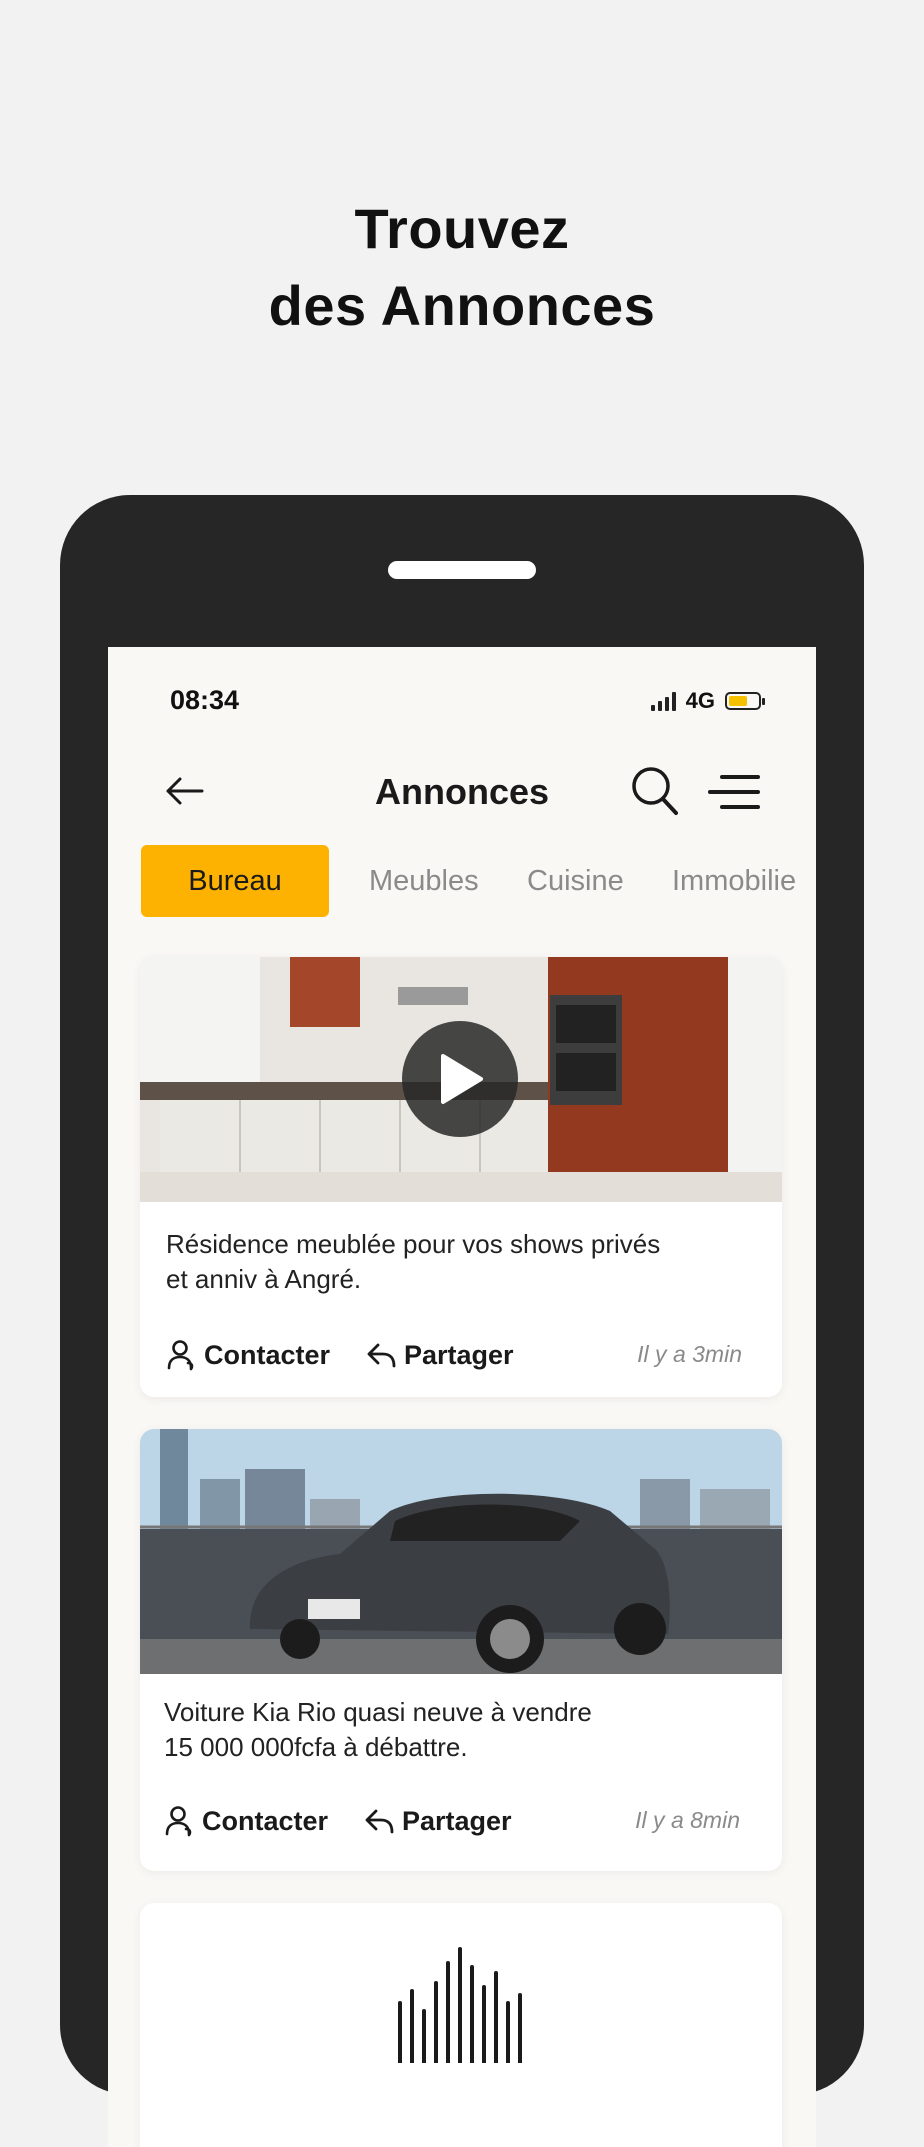  What do you see at coordinates (462, 697) in the screenshot?
I see `status-bar: 08:34 4G` at bounding box center [462, 697].